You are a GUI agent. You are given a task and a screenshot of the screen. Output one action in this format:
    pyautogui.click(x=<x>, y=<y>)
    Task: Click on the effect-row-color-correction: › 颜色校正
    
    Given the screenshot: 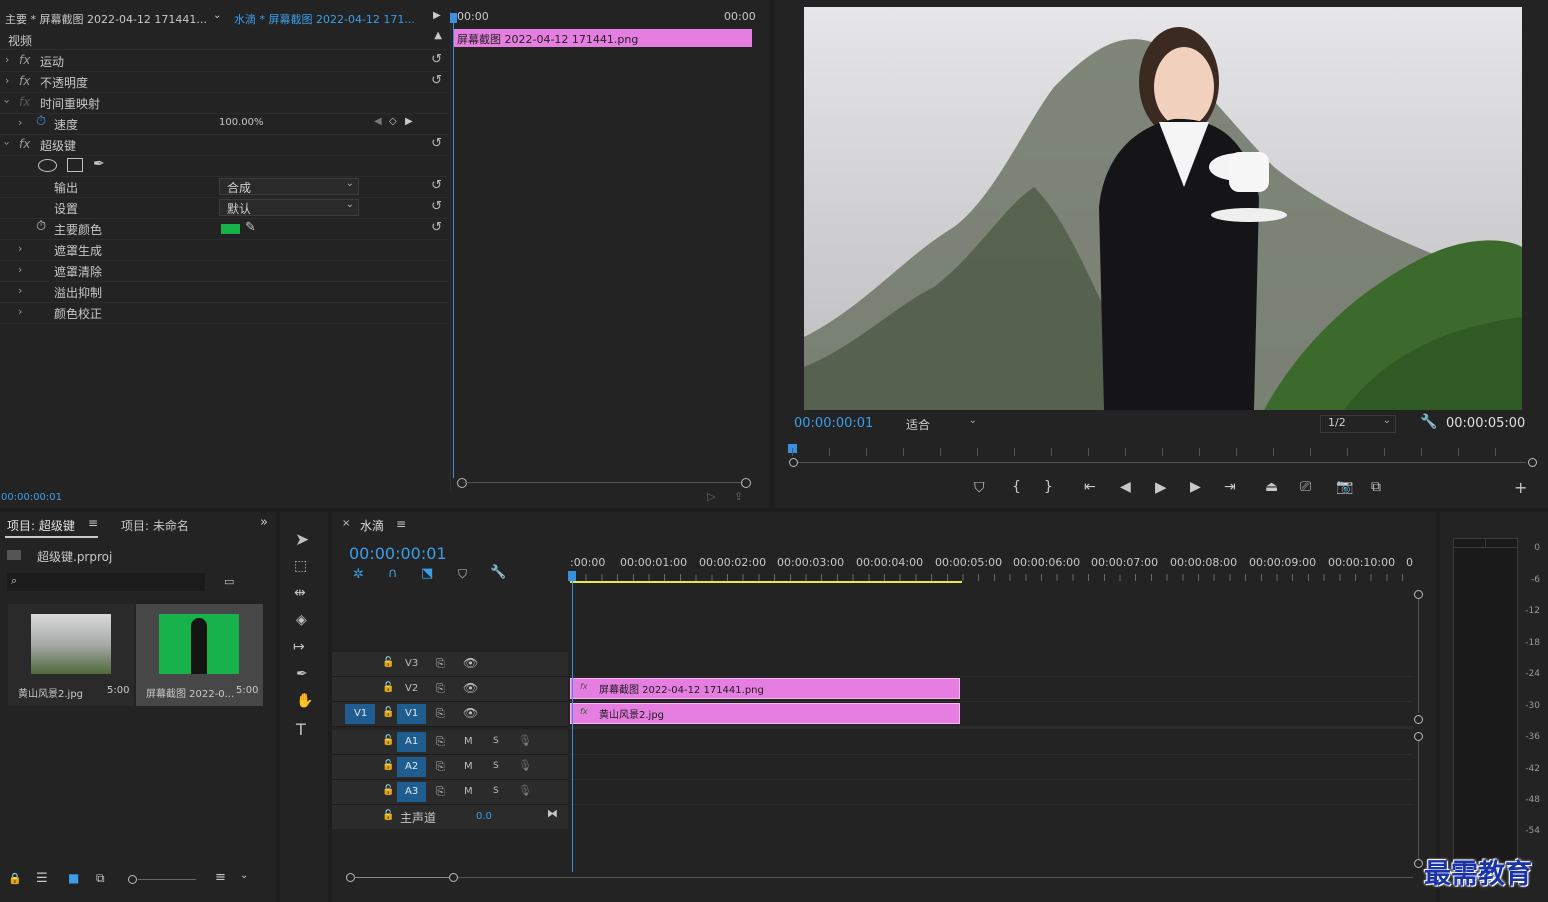 What is the action you would take?
    pyautogui.click(x=224, y=313)
    